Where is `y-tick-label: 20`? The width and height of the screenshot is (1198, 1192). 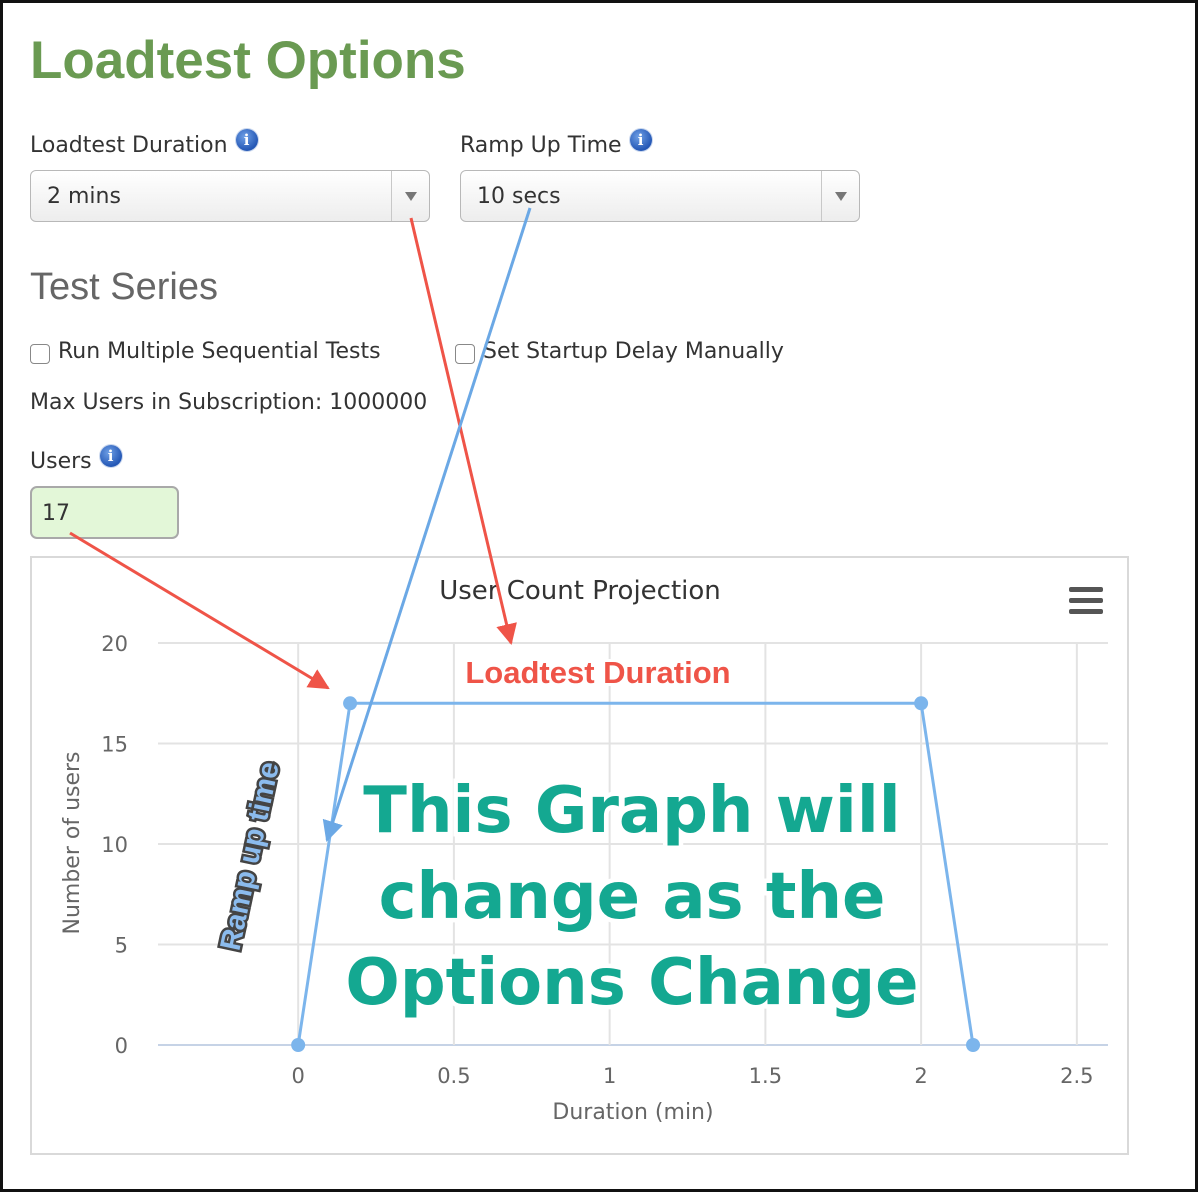 y-tick-label: 20 is located at coordinates (114, 644).